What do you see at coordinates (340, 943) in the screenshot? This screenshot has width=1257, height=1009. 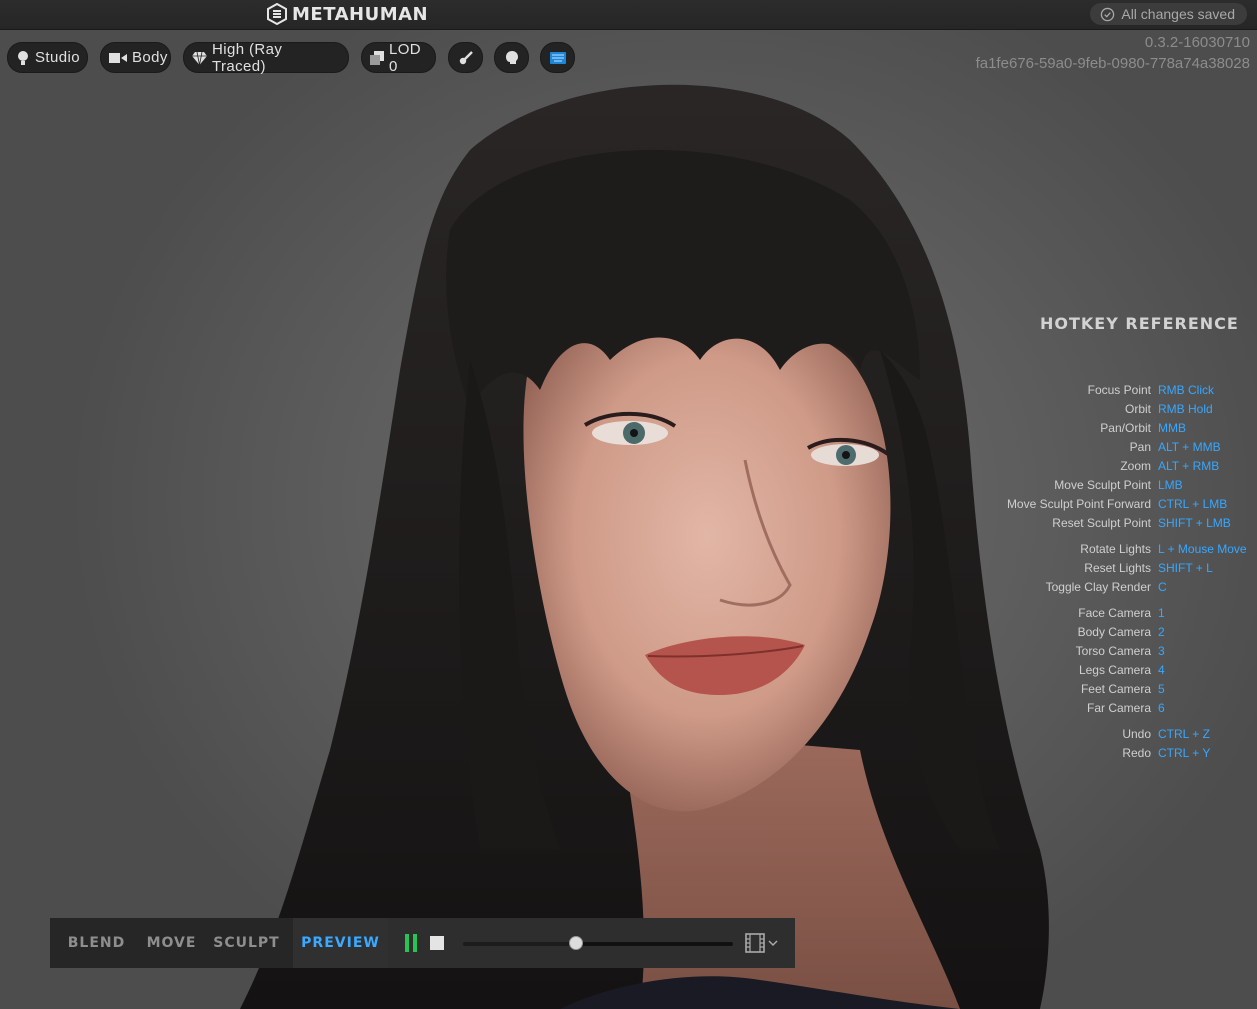 I see `tab-preview: PREVIEW` at bounding box center [340, 943].